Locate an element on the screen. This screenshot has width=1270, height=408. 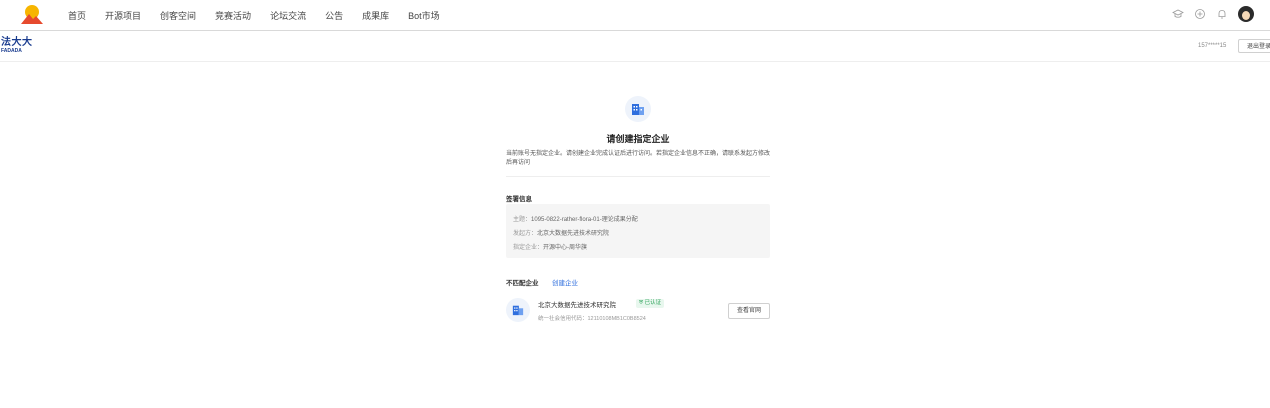
site-logo is located at coordinates (32, 14).